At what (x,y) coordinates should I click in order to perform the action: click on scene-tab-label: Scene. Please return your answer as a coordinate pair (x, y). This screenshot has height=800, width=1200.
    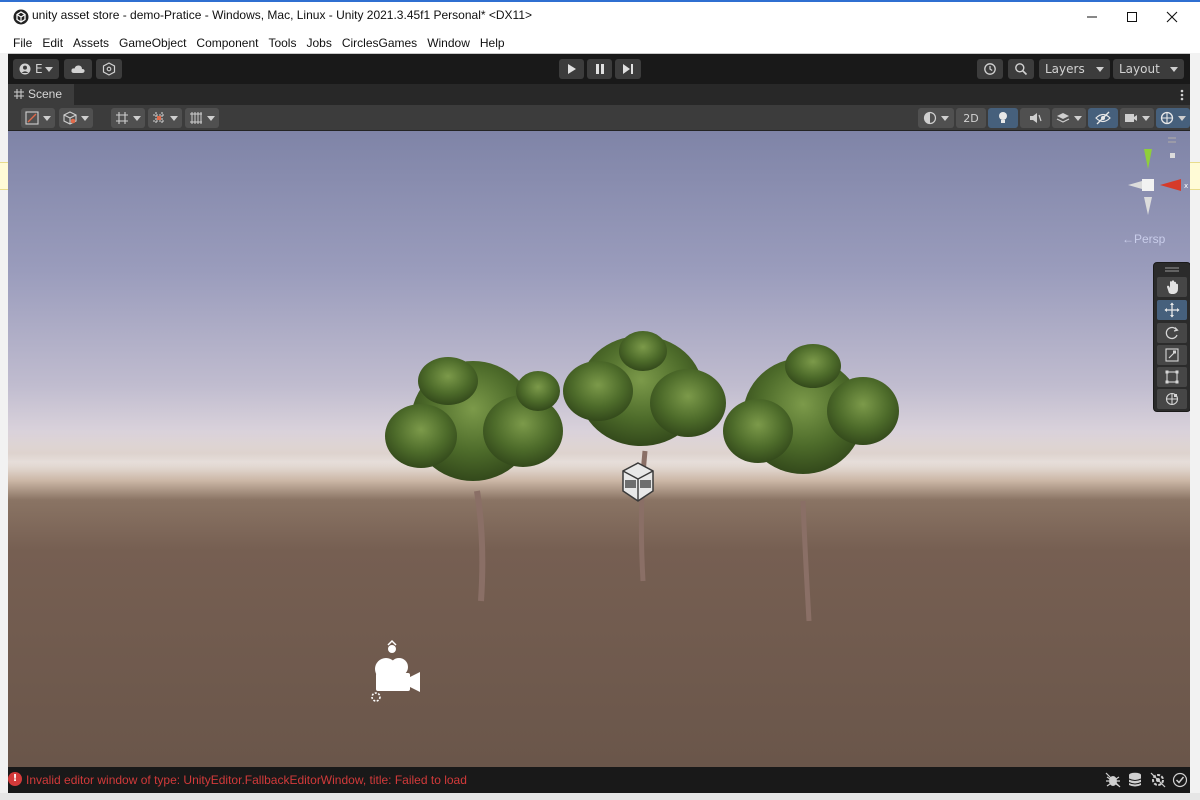
    Looking at the image, I should click on (45, 94).